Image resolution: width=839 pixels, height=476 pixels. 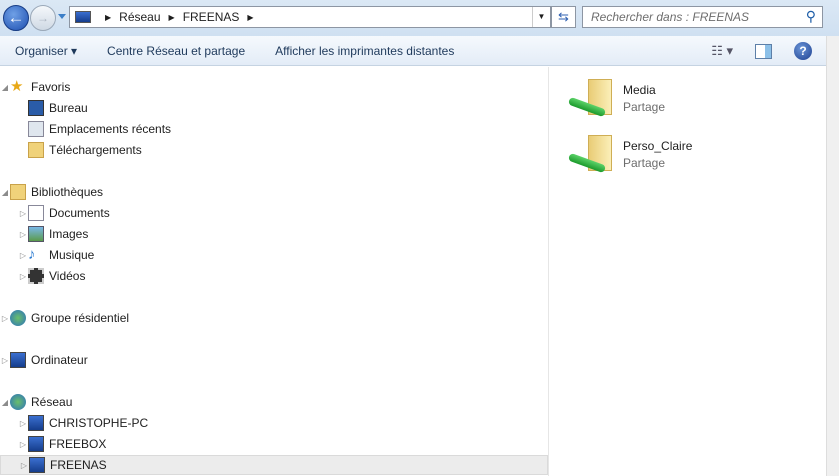 What do you see at coordinates (69, 234) in the screenshot?
I see `label: Images` at bounding box center [69, 234].